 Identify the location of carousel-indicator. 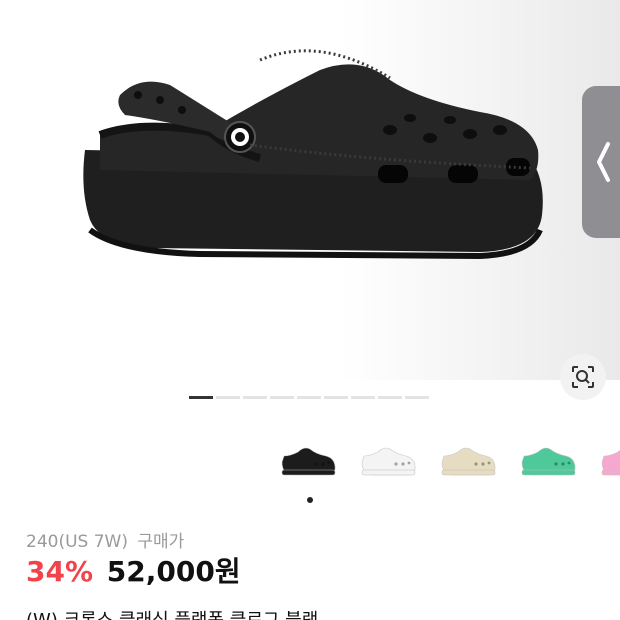
(309, 397).